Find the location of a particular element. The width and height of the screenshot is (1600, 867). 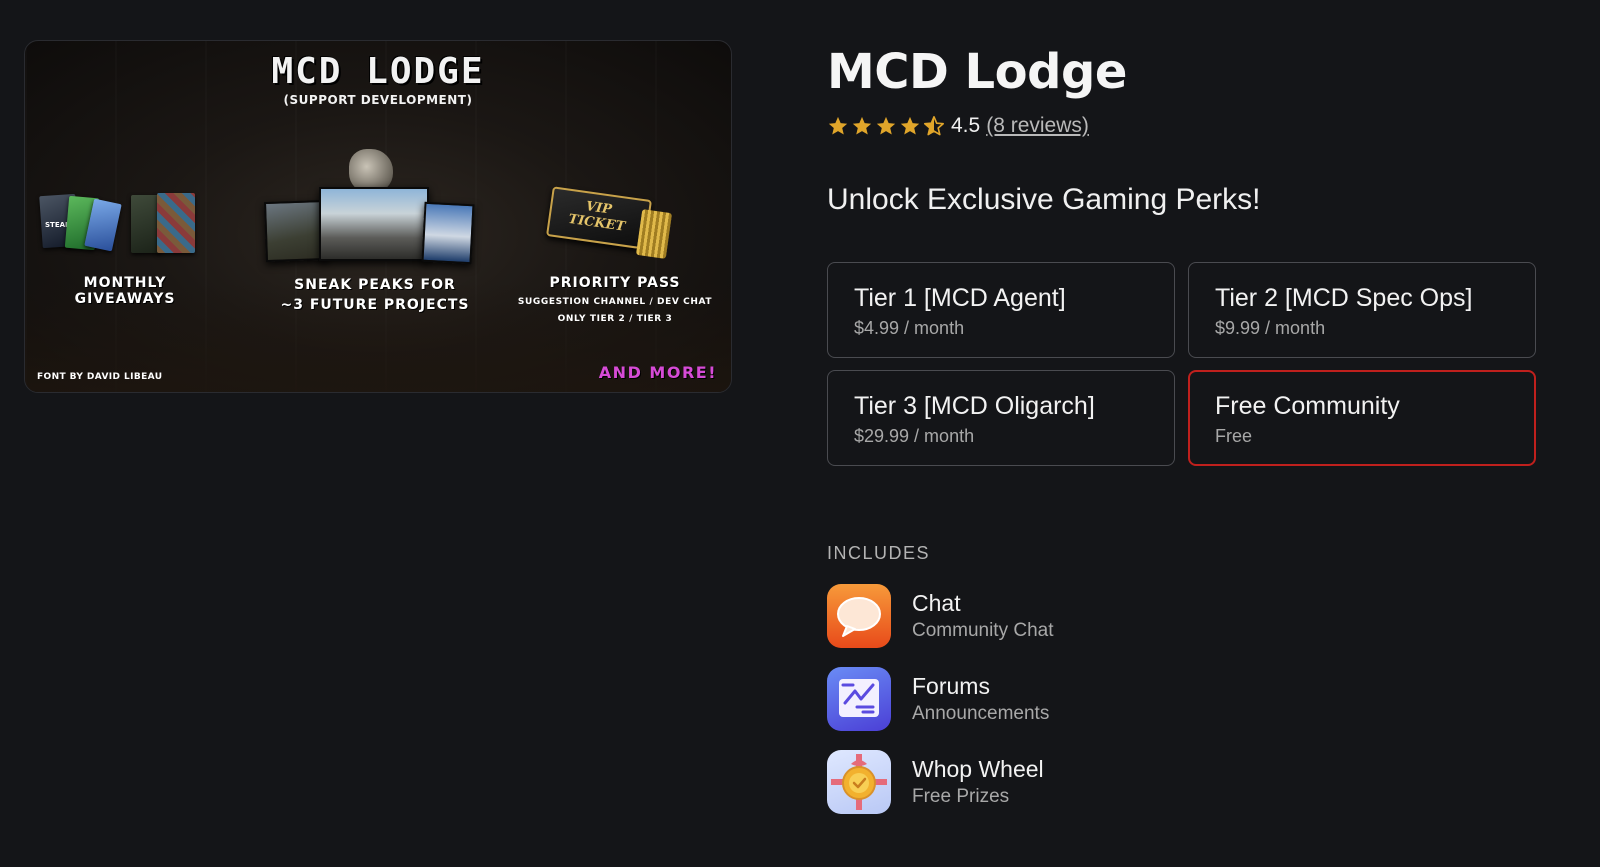

includes-heading: INCLUDES is located at coordinates (879, 553).